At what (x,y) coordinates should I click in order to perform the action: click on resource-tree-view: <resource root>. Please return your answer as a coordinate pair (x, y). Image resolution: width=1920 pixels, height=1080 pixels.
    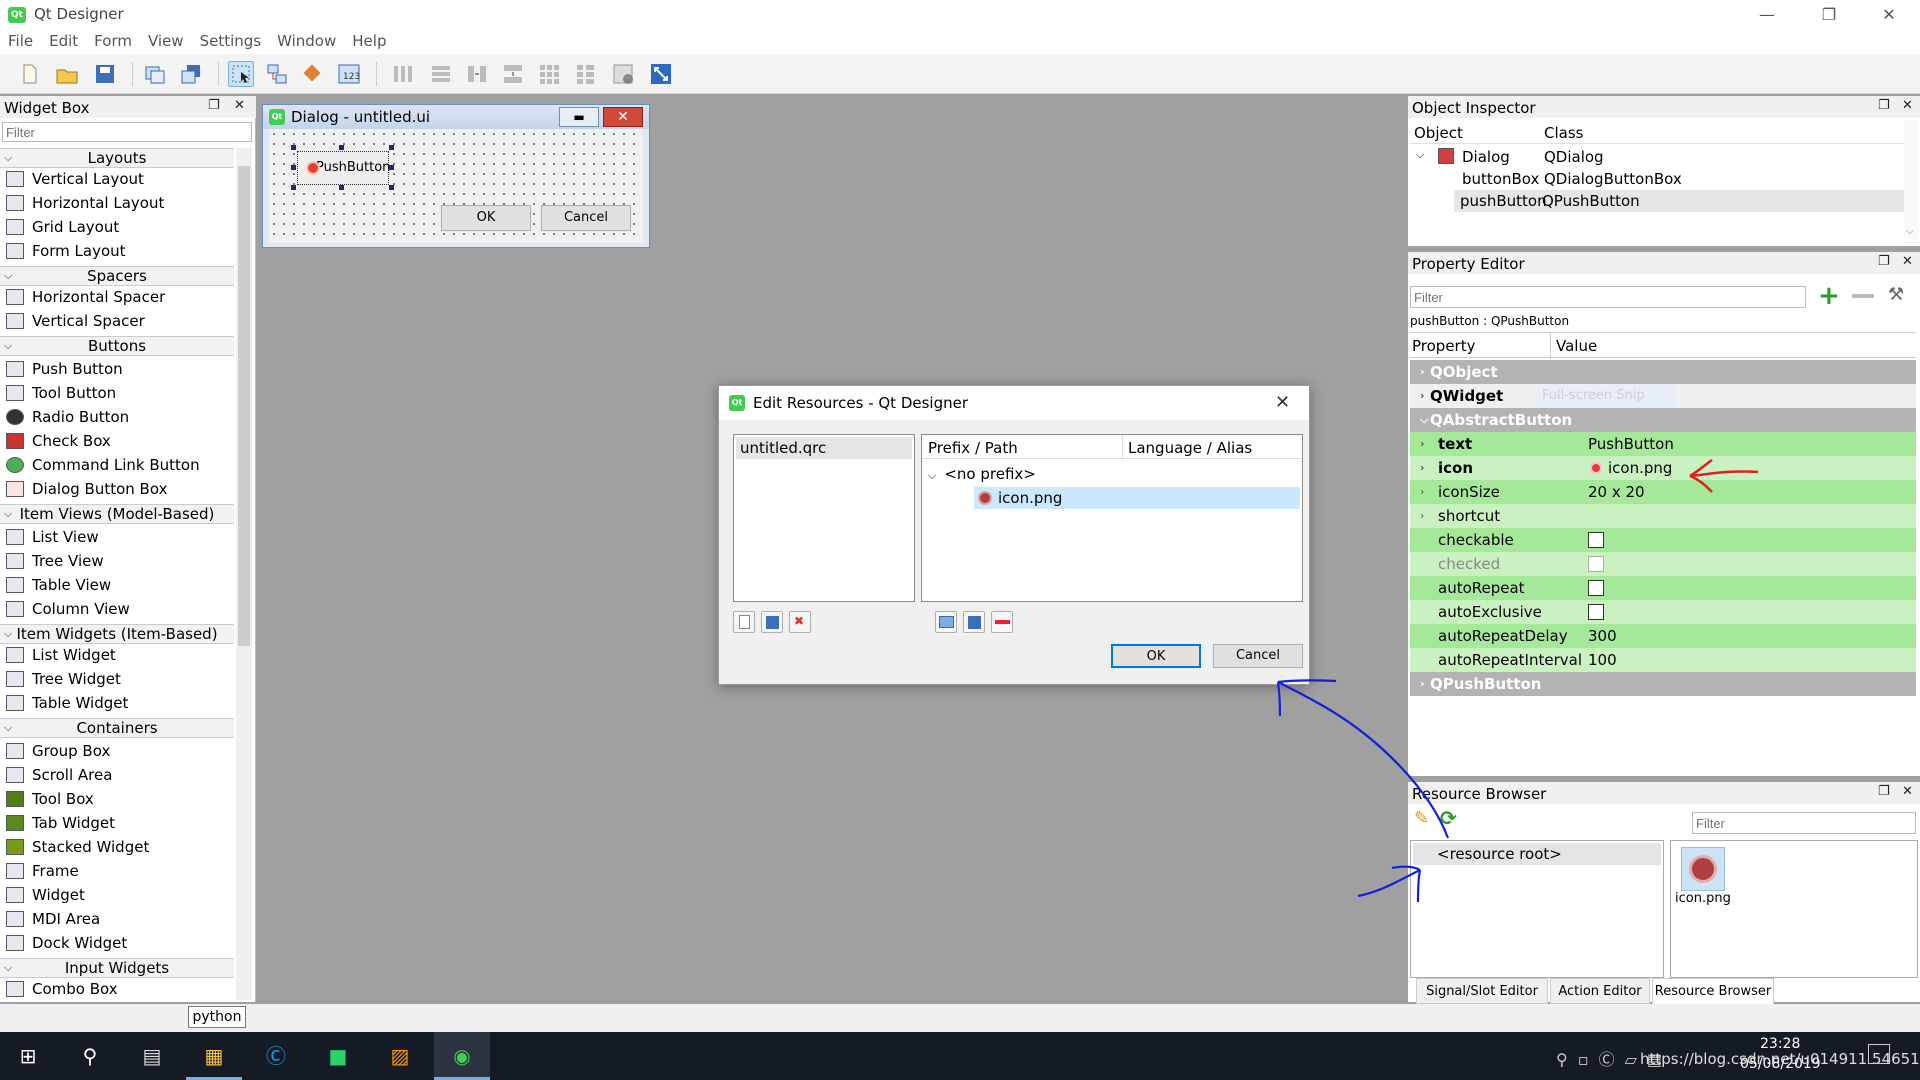
    Looking at the image, I should click on (1537, 909).